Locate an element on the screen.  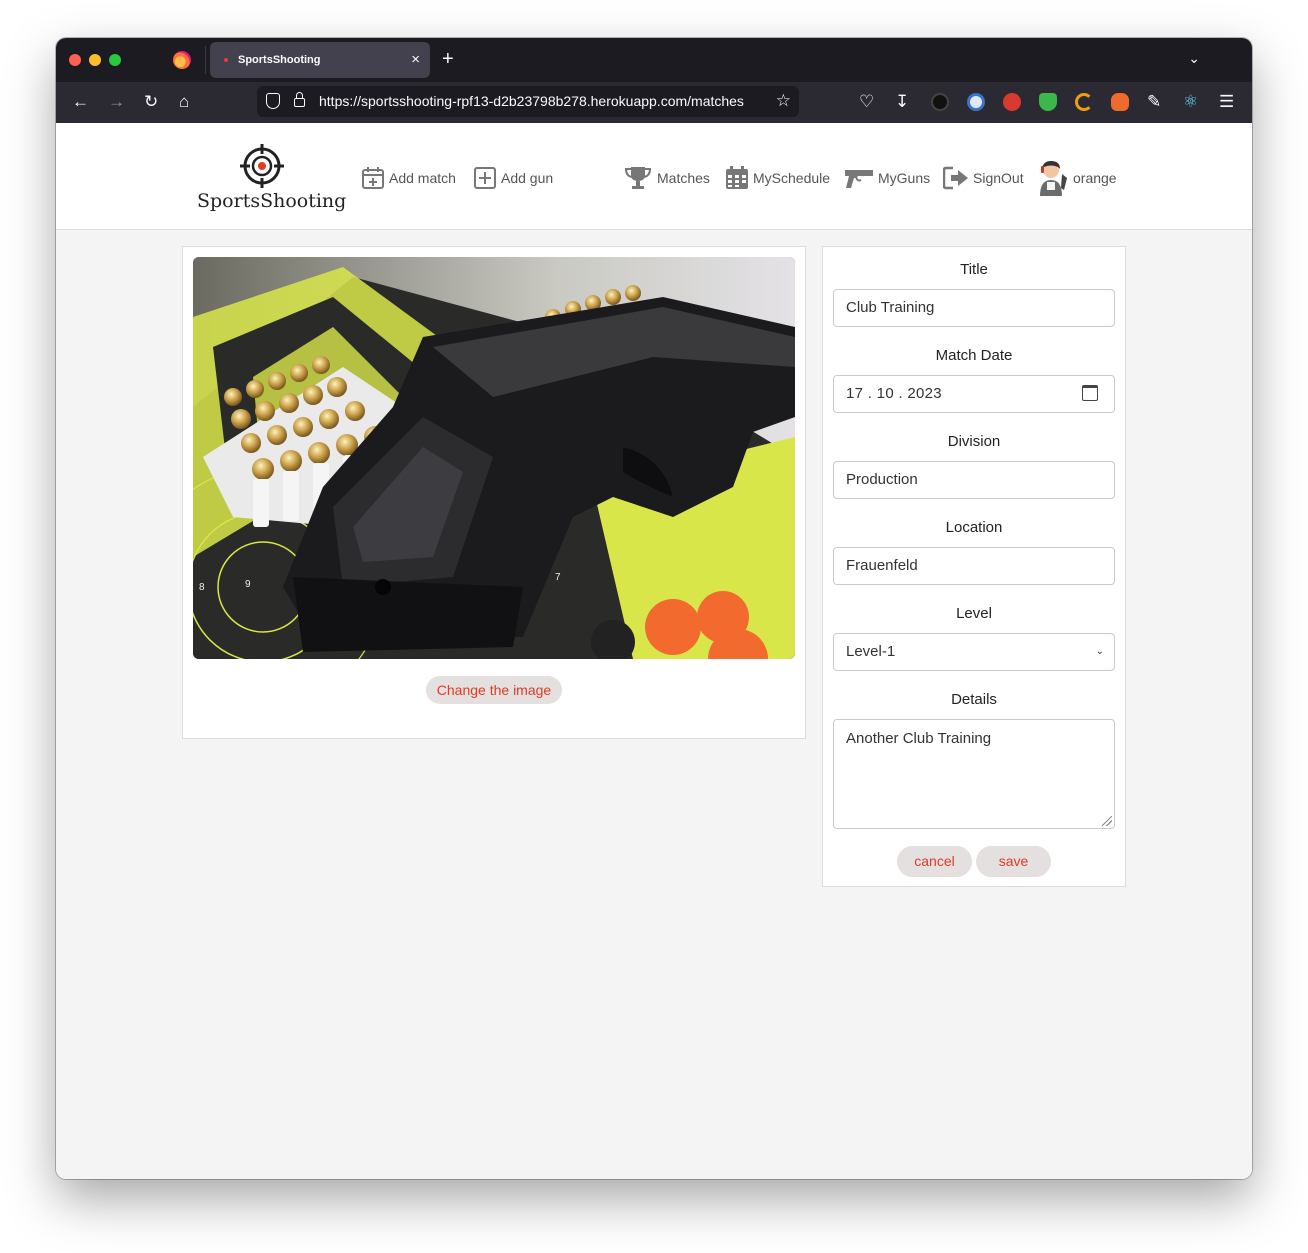
zoom-window-button is located at coordinates (115, 60).